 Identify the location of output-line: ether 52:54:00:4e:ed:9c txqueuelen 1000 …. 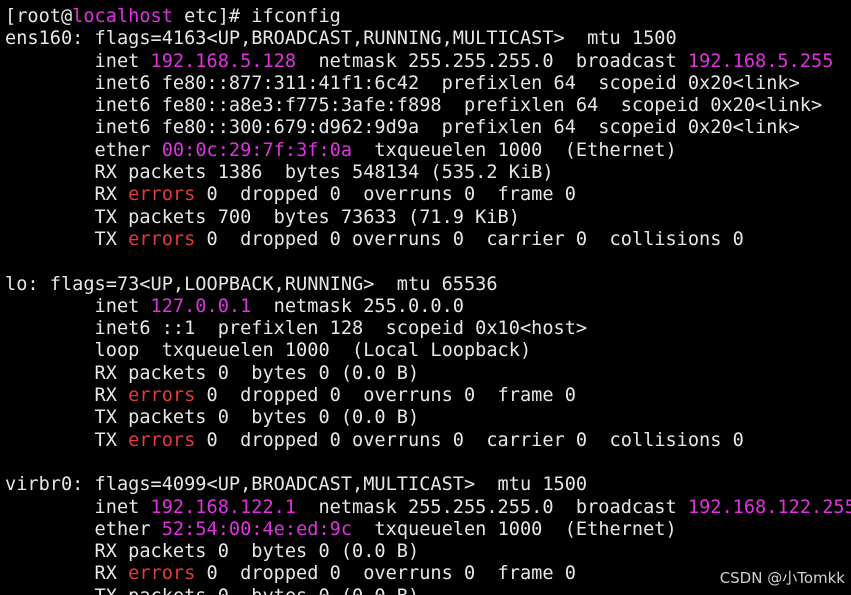
(428, 530).